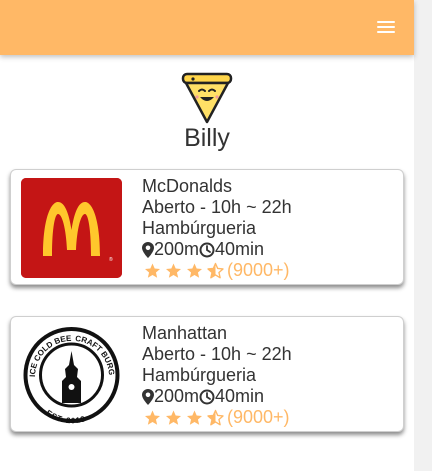  Describe the element at coordinates (187, 186) in the screenshot. I see `restaurant-name: McDonalds` at that location.